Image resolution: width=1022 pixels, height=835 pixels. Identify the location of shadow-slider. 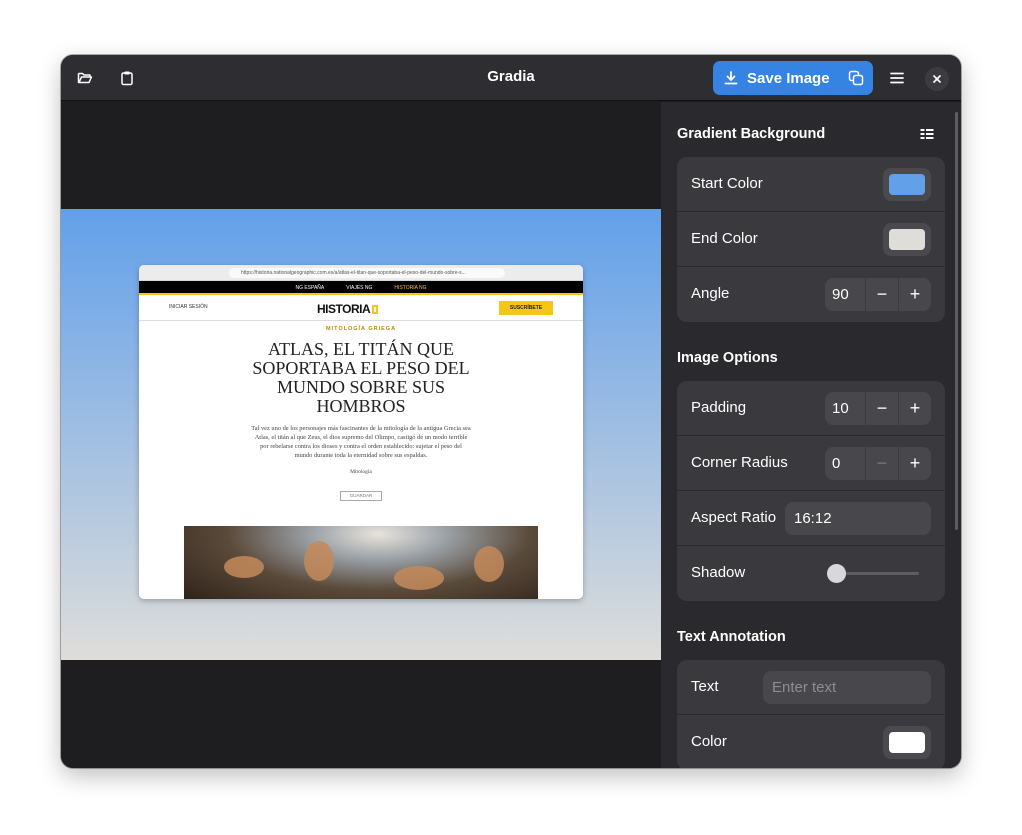
(873, 573).